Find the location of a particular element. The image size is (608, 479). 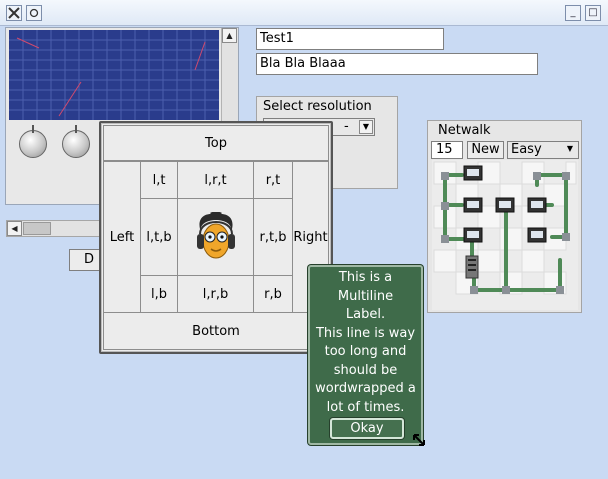

text-field-test1: Test1 is located at coordinates (350, 39).